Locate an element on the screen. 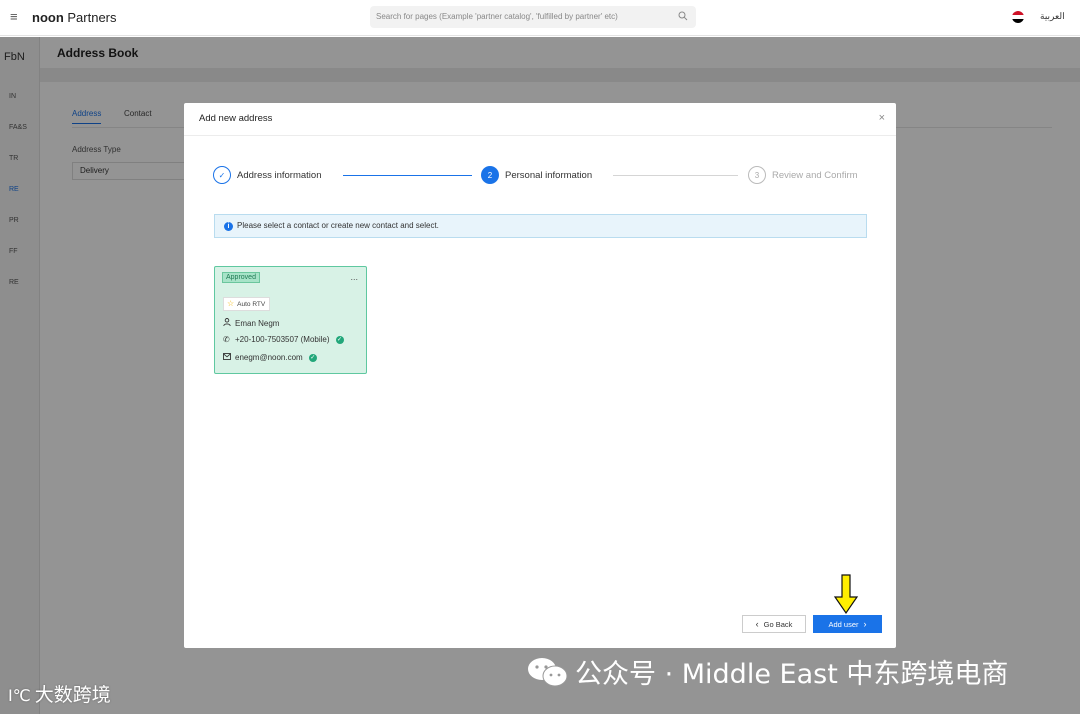  star-icon: ☆ is located at coordinates (231, 303).